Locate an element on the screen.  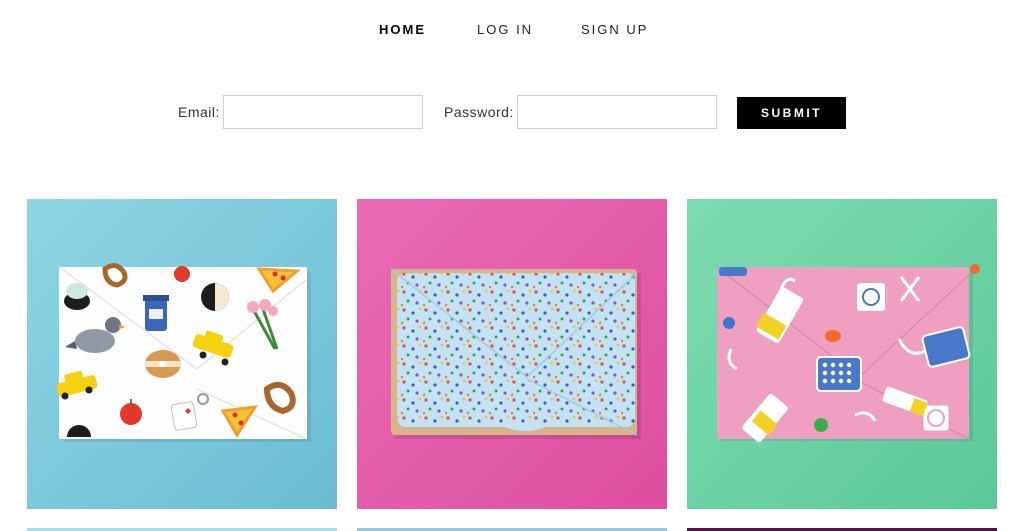
nav-signup-link: SIGN UP is located at coordinates (614, 29).